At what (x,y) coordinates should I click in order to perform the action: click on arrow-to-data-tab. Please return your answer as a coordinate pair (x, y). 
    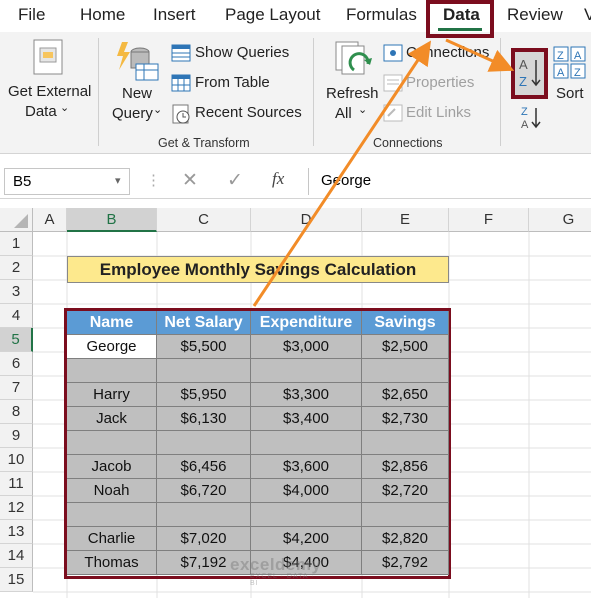
    Looking at the image, I should click on (341, 173).